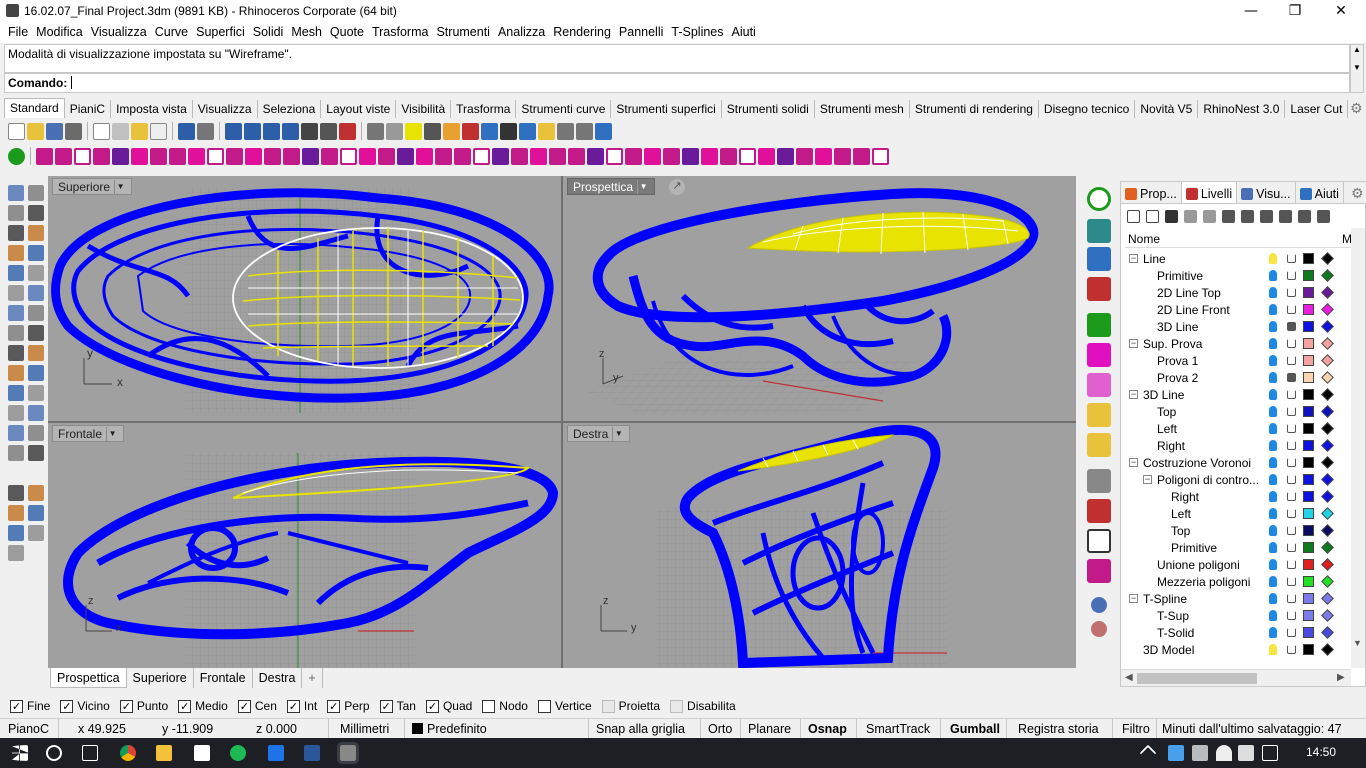  What do you see at coordinates (484, 109) in the screenshot?
I see `toolbar-tab-trasforma: Trasforma` at bounding box center [484, 109].